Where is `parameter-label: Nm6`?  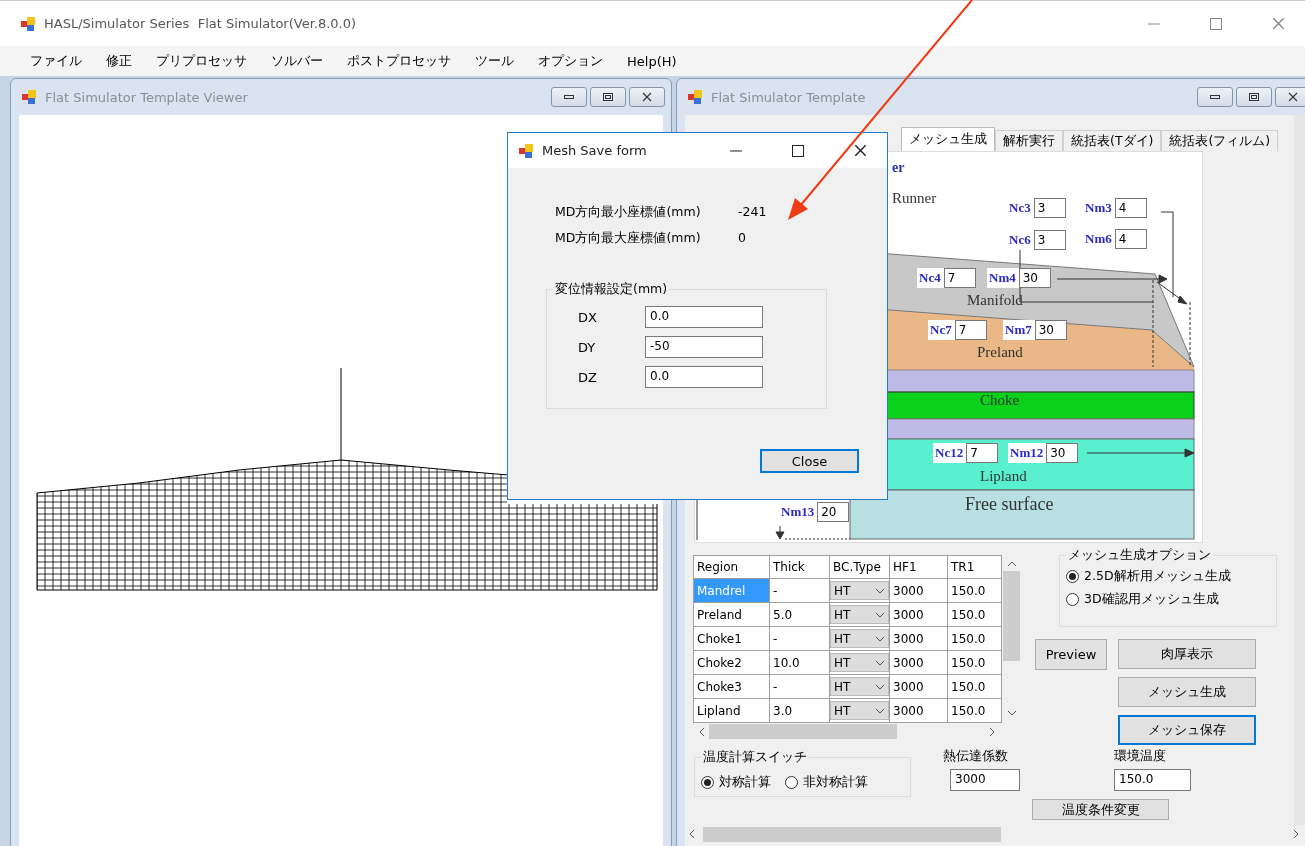 parameter-label: Nm6 is located at coordinates (1098, 239).